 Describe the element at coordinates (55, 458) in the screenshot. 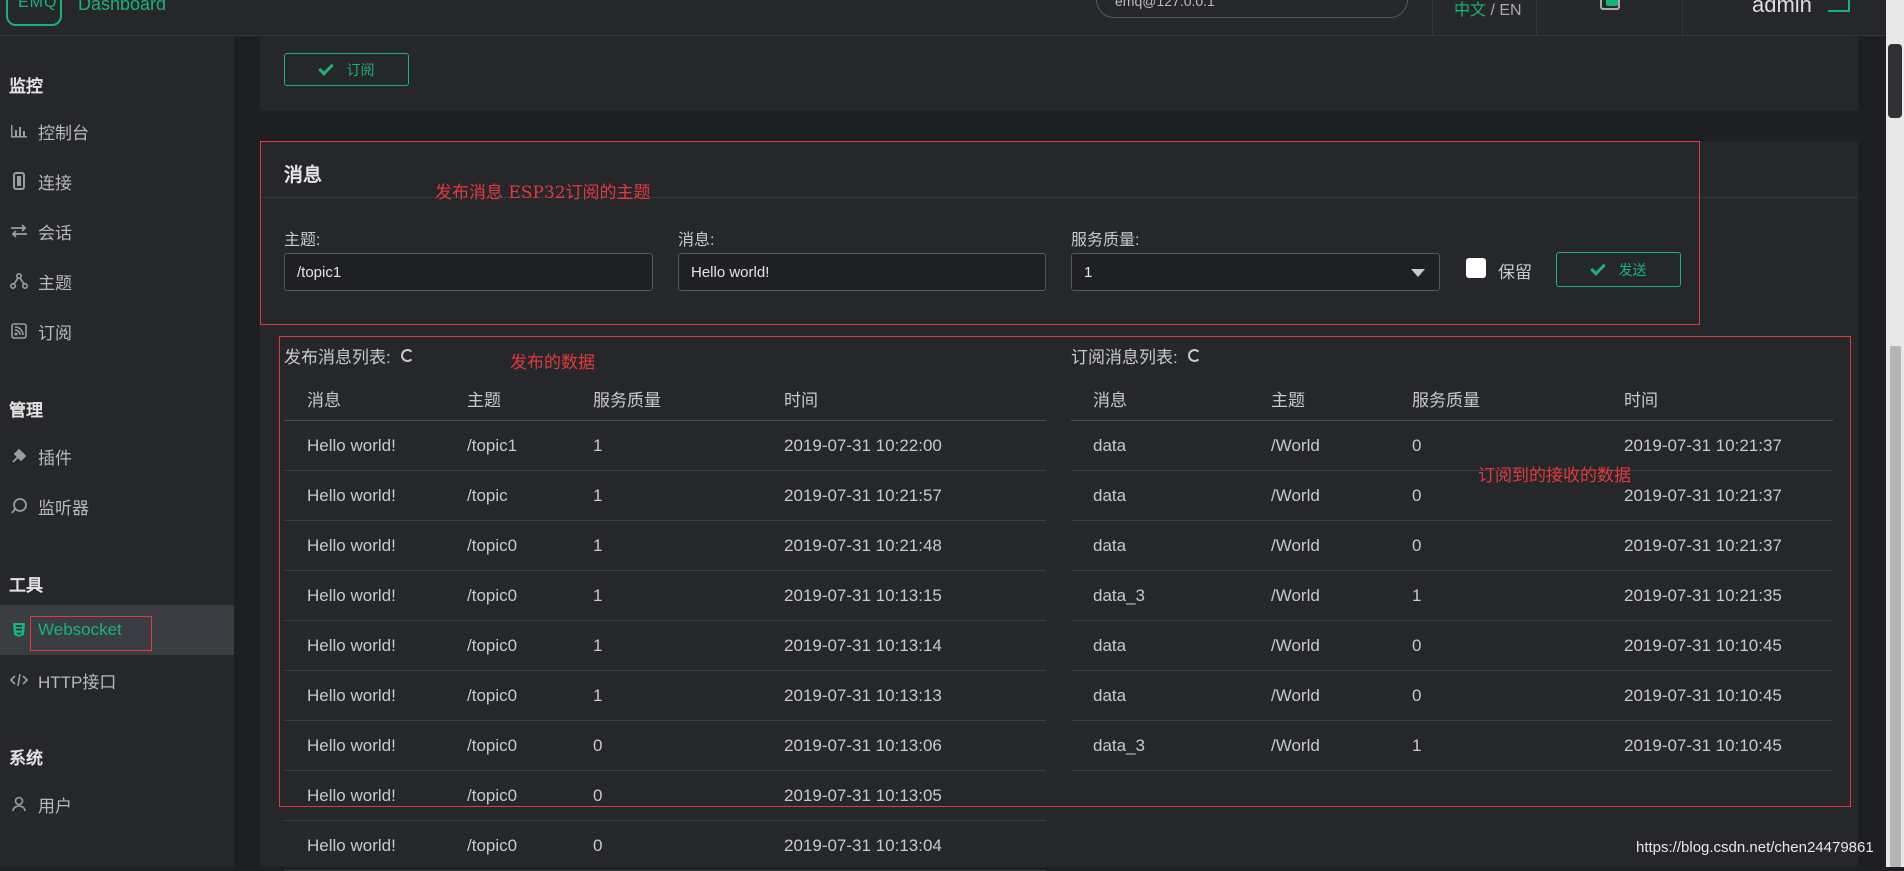

I see `sidebar-item-label: 插件` at that location.